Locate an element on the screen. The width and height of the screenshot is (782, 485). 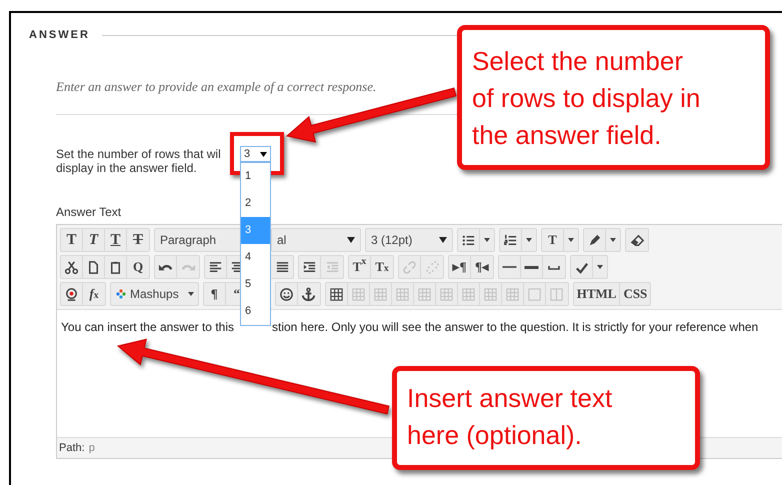
instructions-text: Enter an answer to provide an example of a correct response. is located at coordinates (217, 87).